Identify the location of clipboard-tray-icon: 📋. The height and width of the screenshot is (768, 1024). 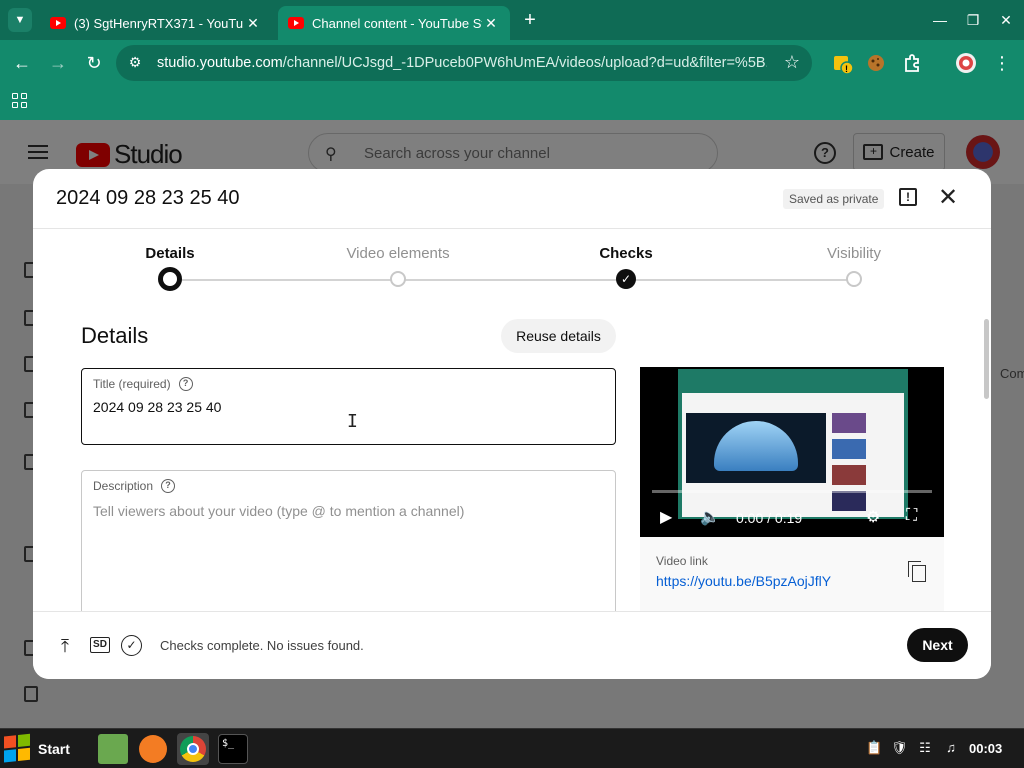
(874, 748).